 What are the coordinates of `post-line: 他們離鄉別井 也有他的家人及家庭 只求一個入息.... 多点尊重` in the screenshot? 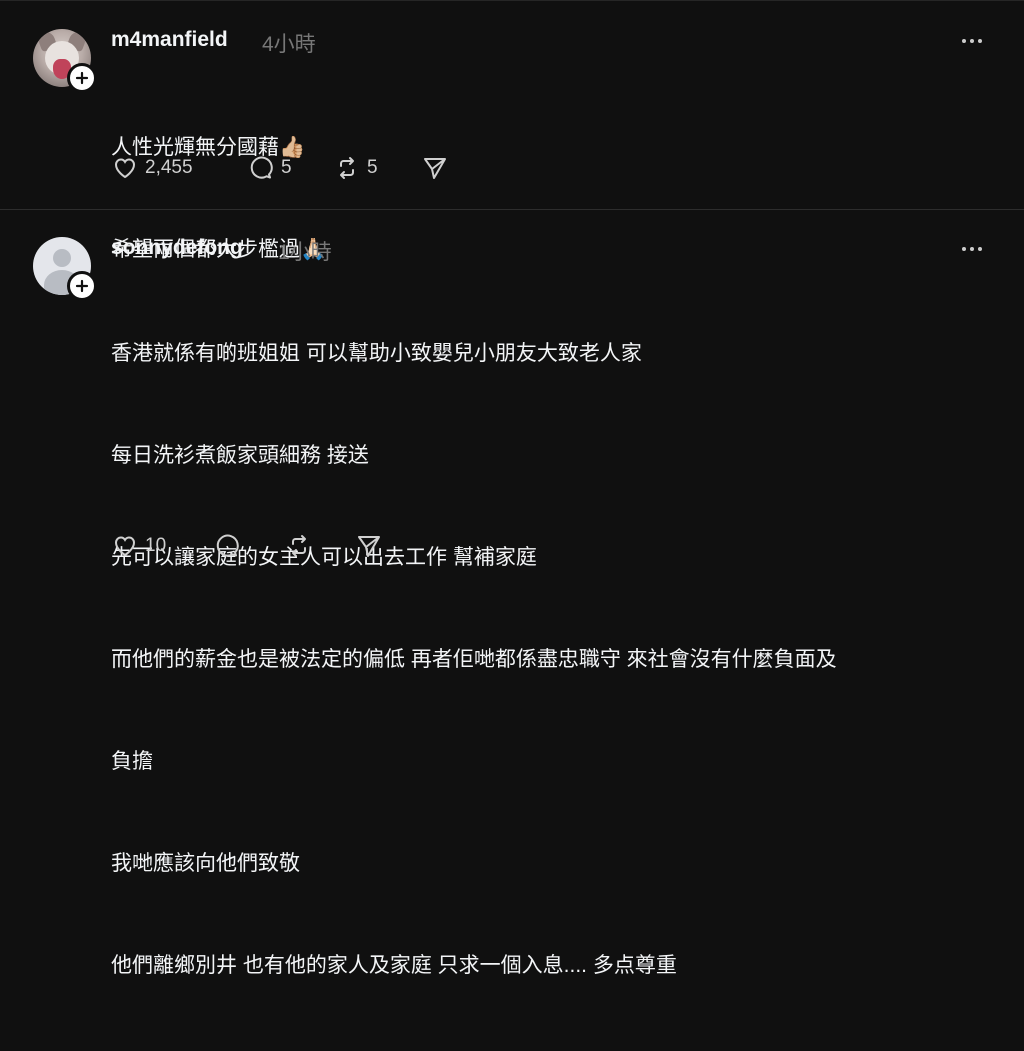 It's located at (394, 965).